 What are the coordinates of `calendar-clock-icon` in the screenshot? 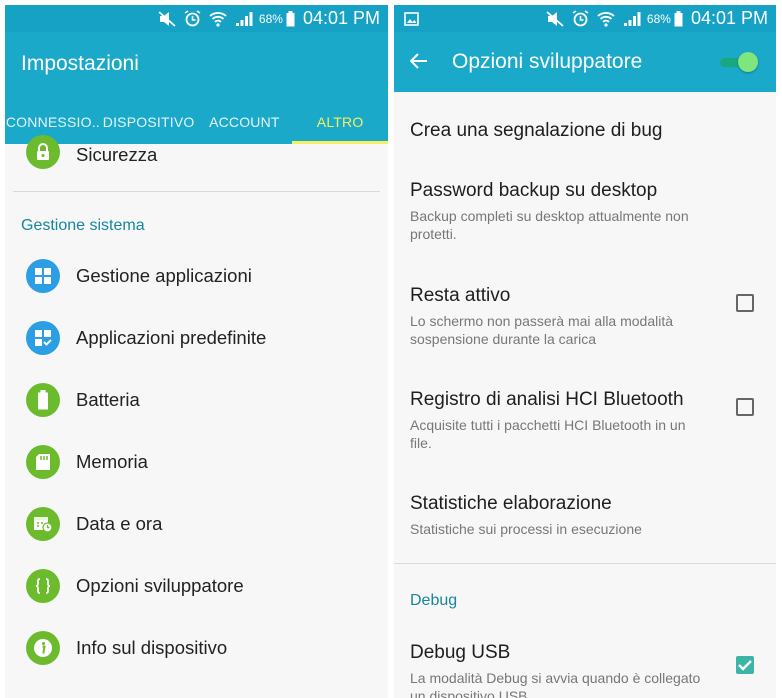 It's located at (43, 524).